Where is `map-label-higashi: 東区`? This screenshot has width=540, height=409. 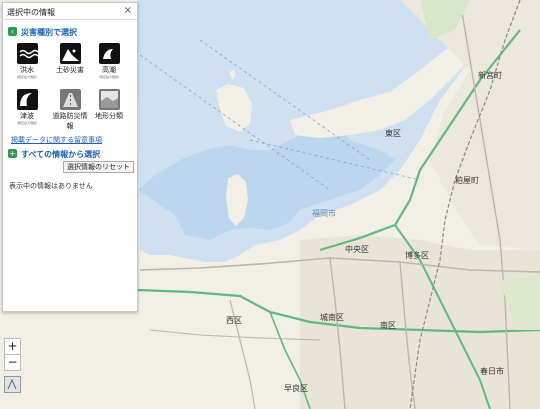 map-label-higashi: 東区 is located at coordinates (393, 133).